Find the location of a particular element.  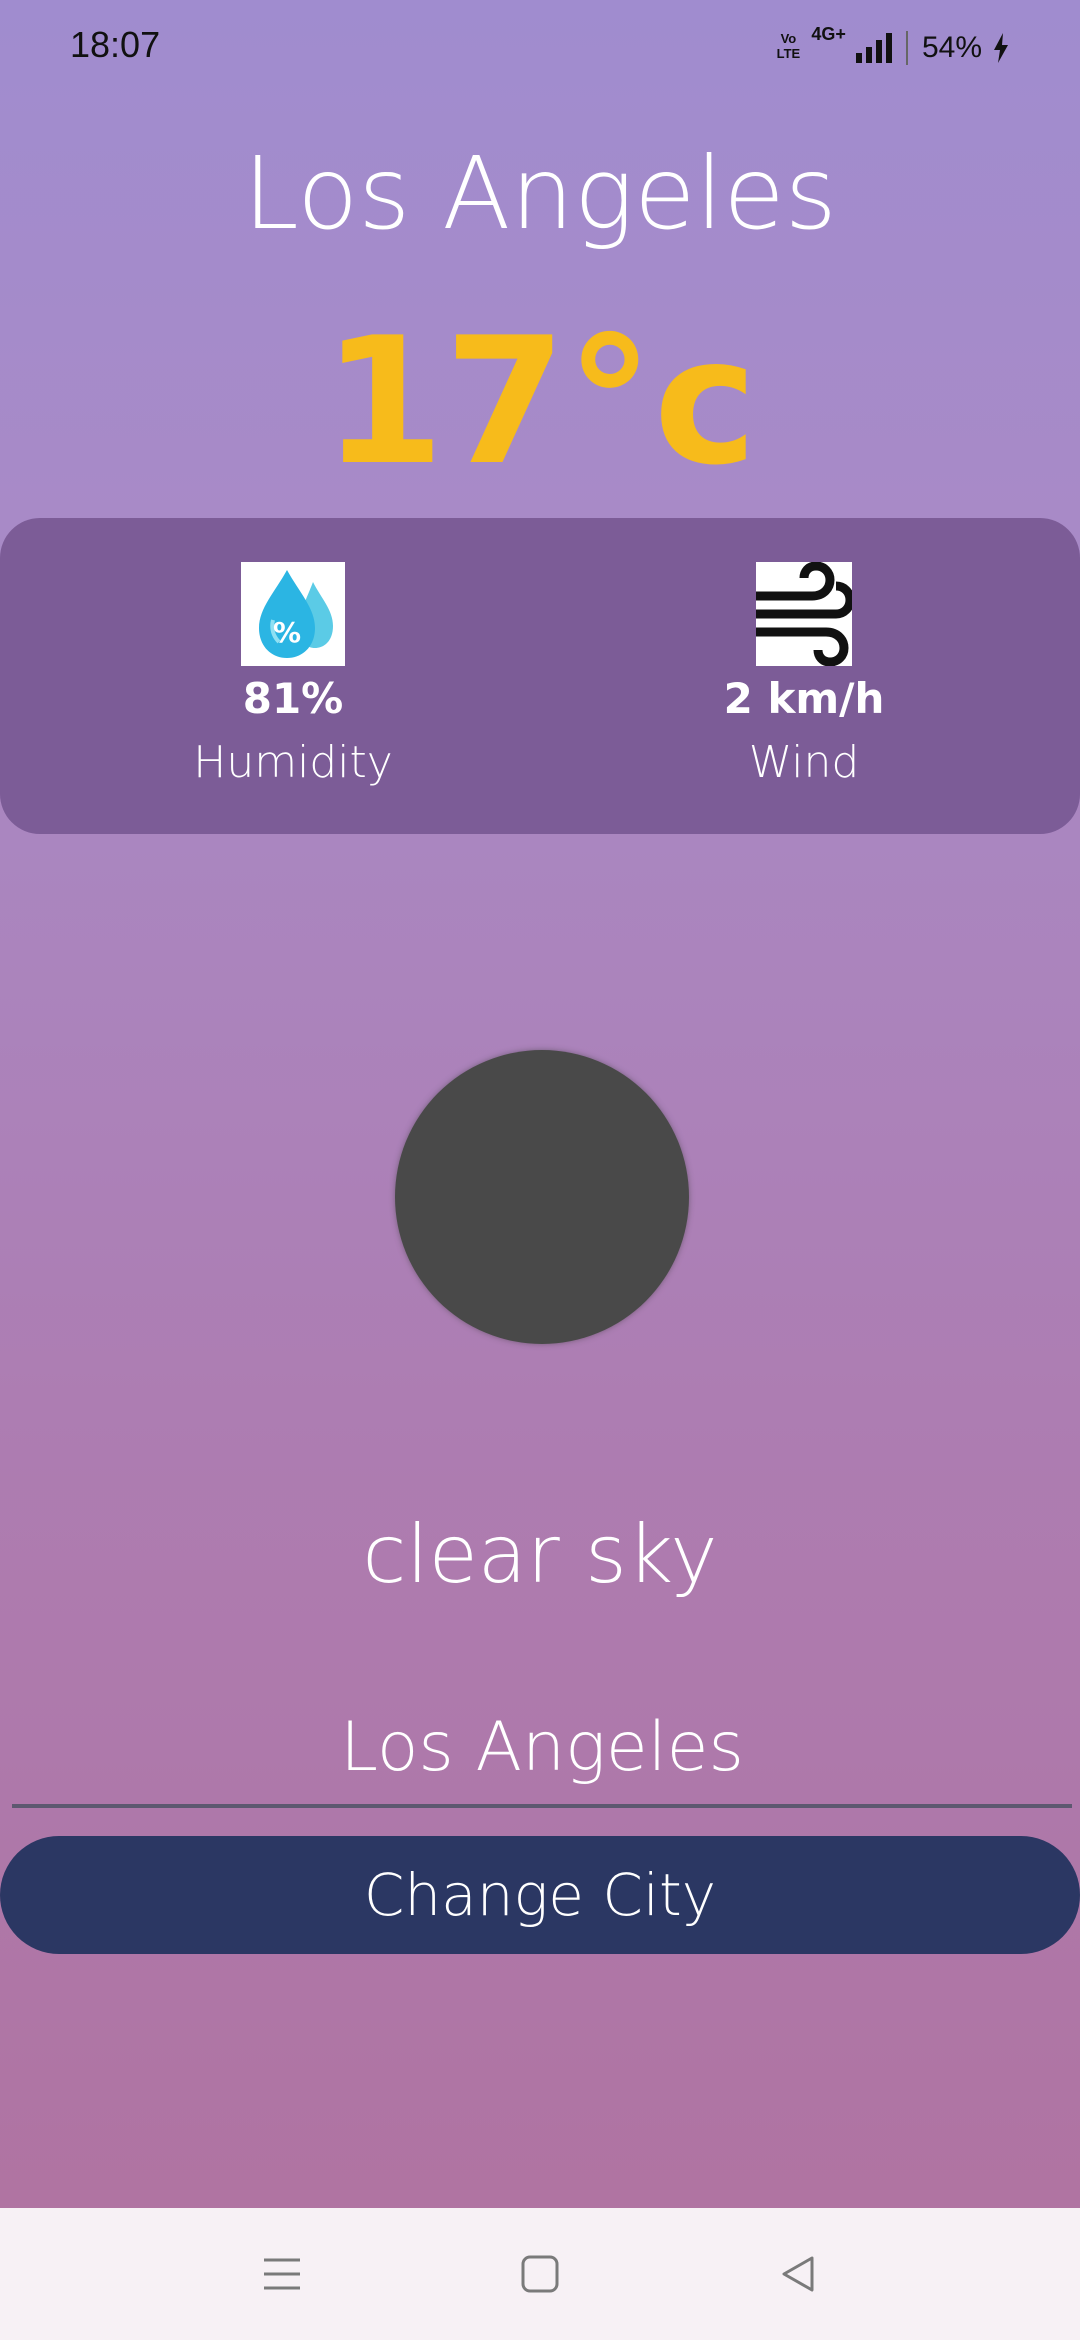

change-city-button: Change City is located at coordinates (540, 1895).